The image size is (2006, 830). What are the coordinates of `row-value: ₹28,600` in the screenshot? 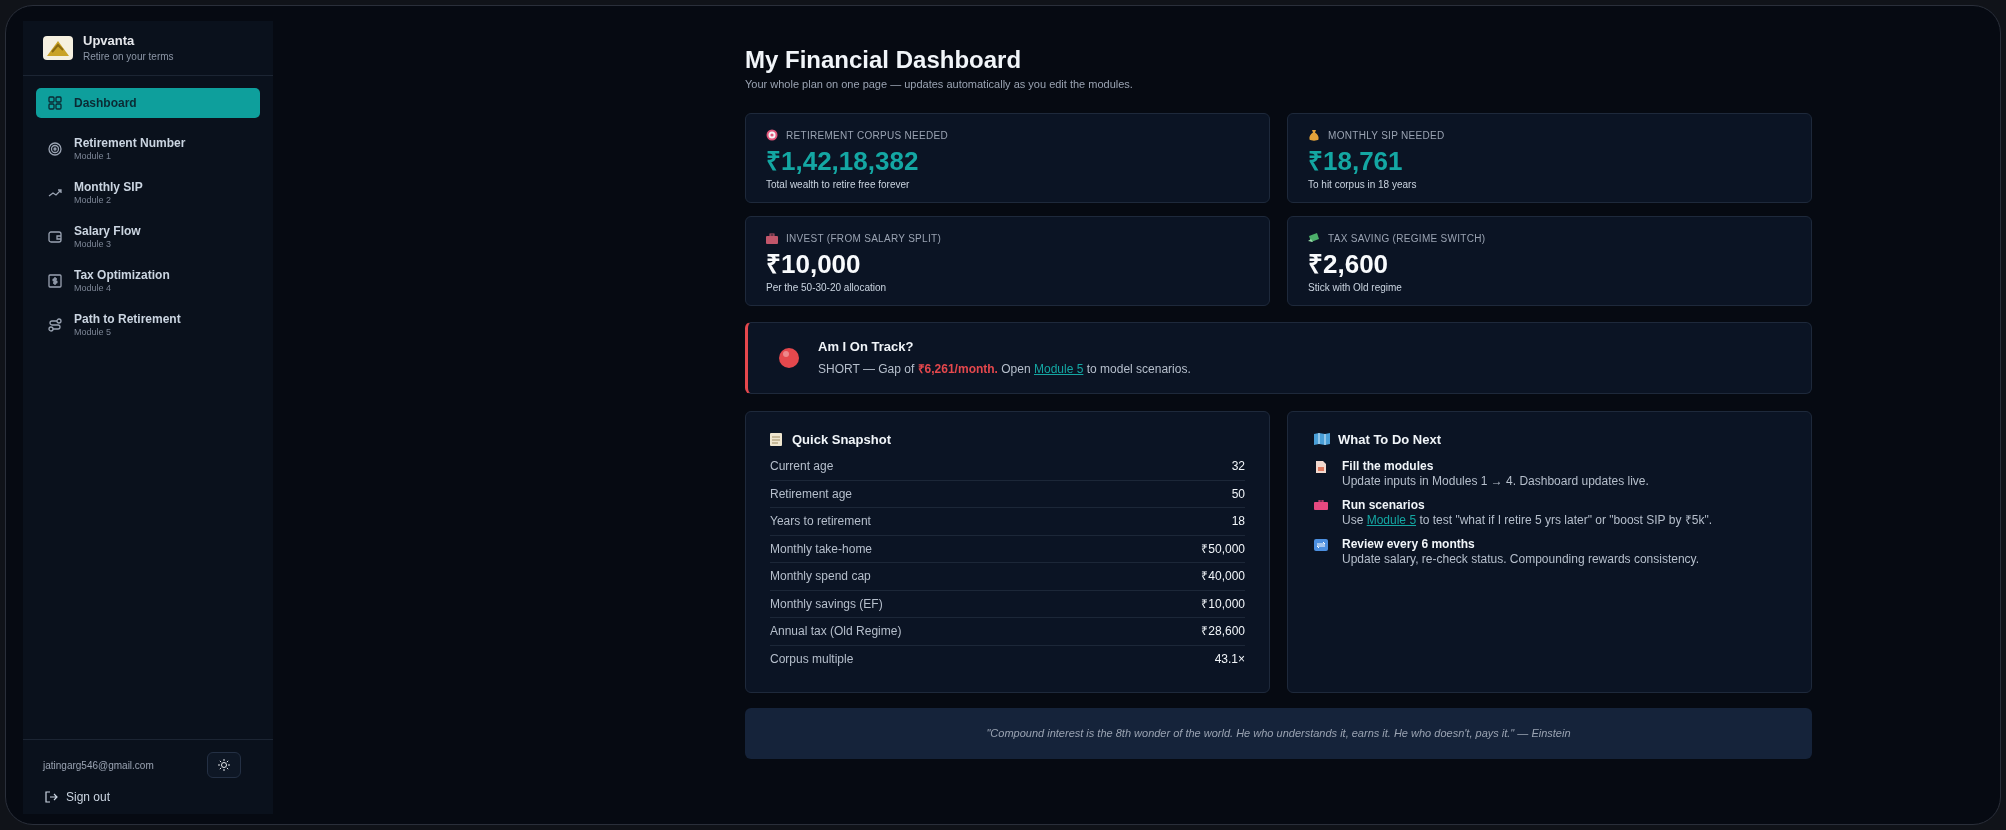 It's located at (1223, 632).